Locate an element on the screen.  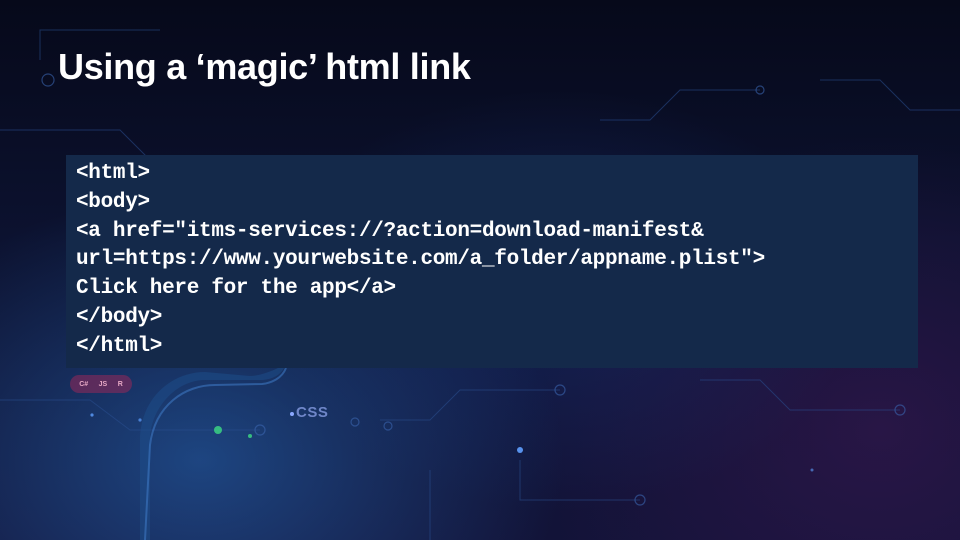
chip-label-csharp: C# is located at coordinates (84, 384).